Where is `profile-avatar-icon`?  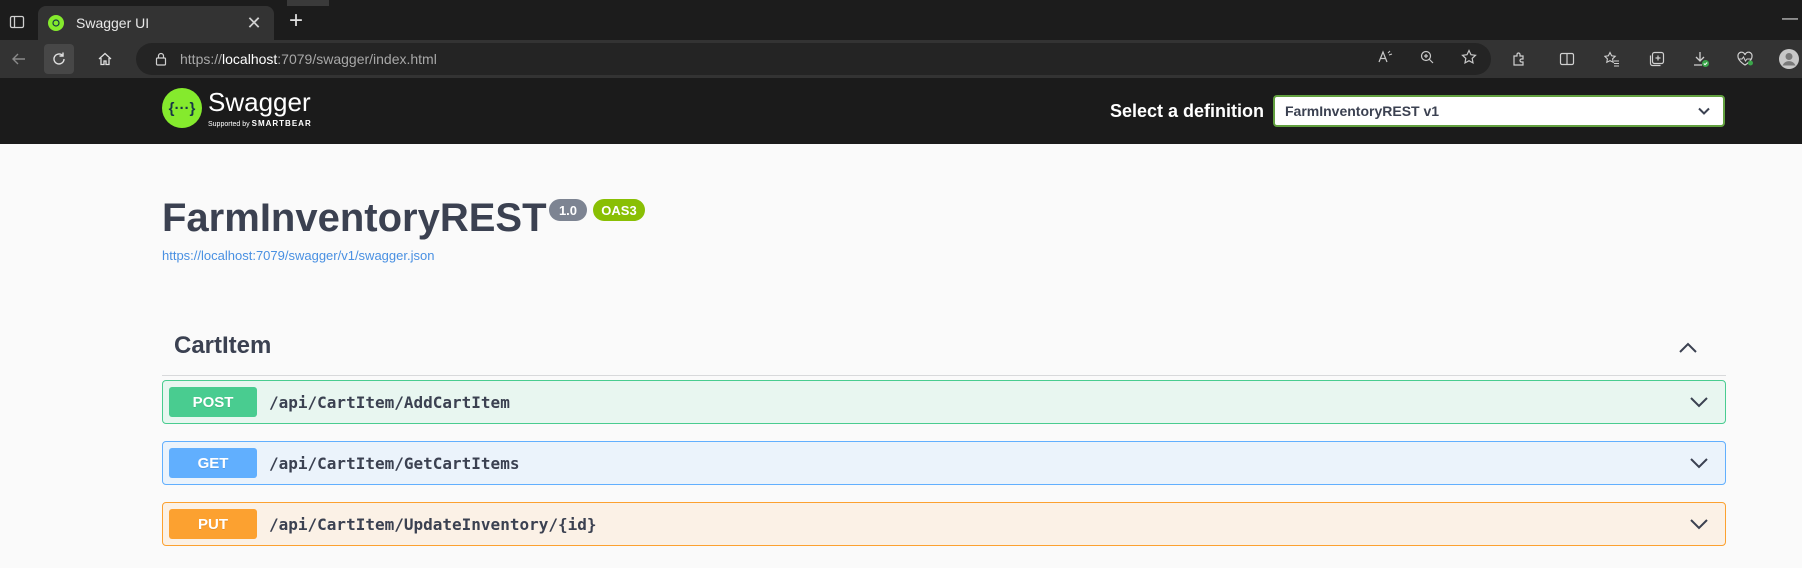
profile-avatar-icon is located at coordinates (1789, 59).